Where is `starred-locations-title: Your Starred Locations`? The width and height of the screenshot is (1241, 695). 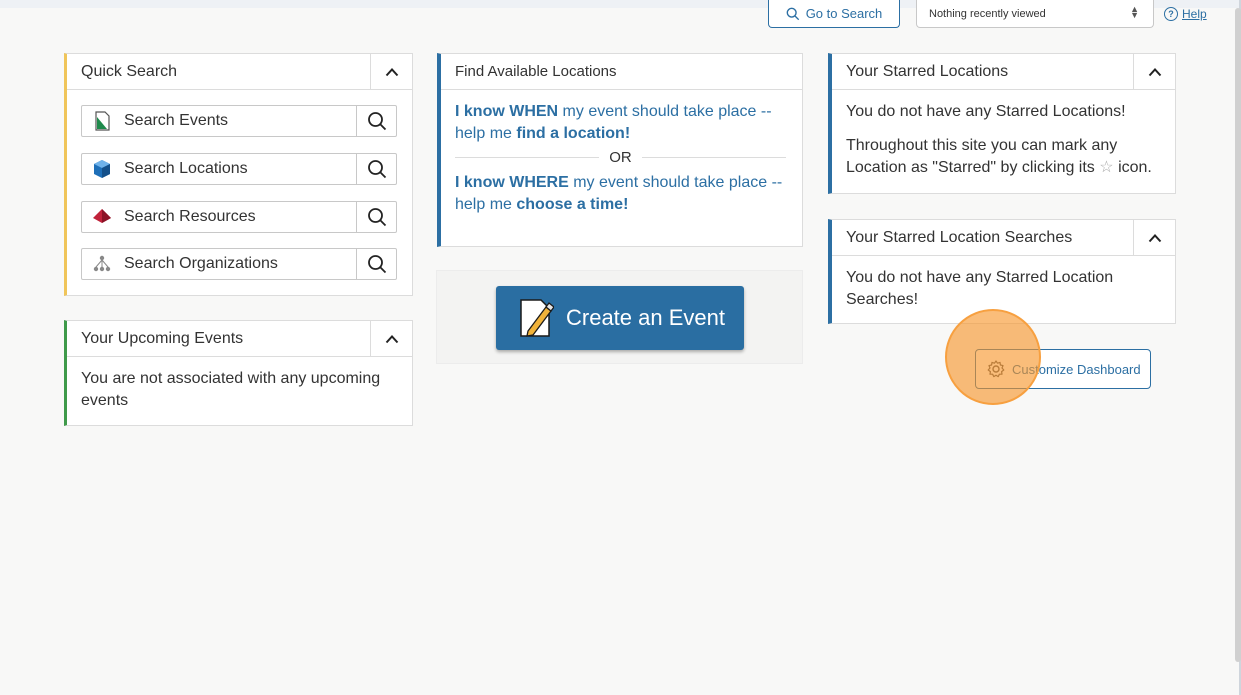 starred-locations-title: Your Starred Locations is located at coordinates (927, 71).